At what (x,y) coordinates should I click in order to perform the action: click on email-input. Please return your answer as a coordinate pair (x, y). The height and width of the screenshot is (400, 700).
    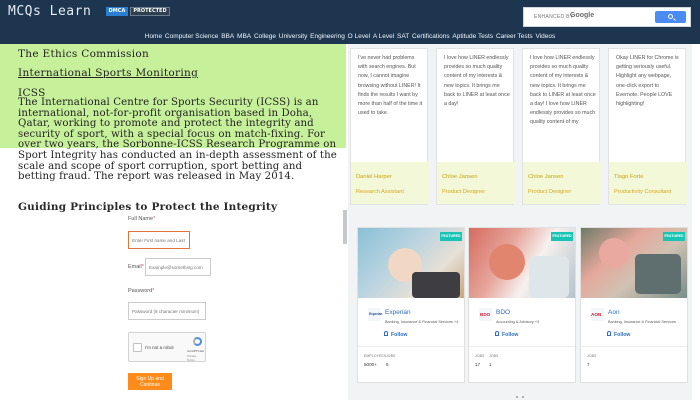
    Looking at the image, I should click on (178, 267).